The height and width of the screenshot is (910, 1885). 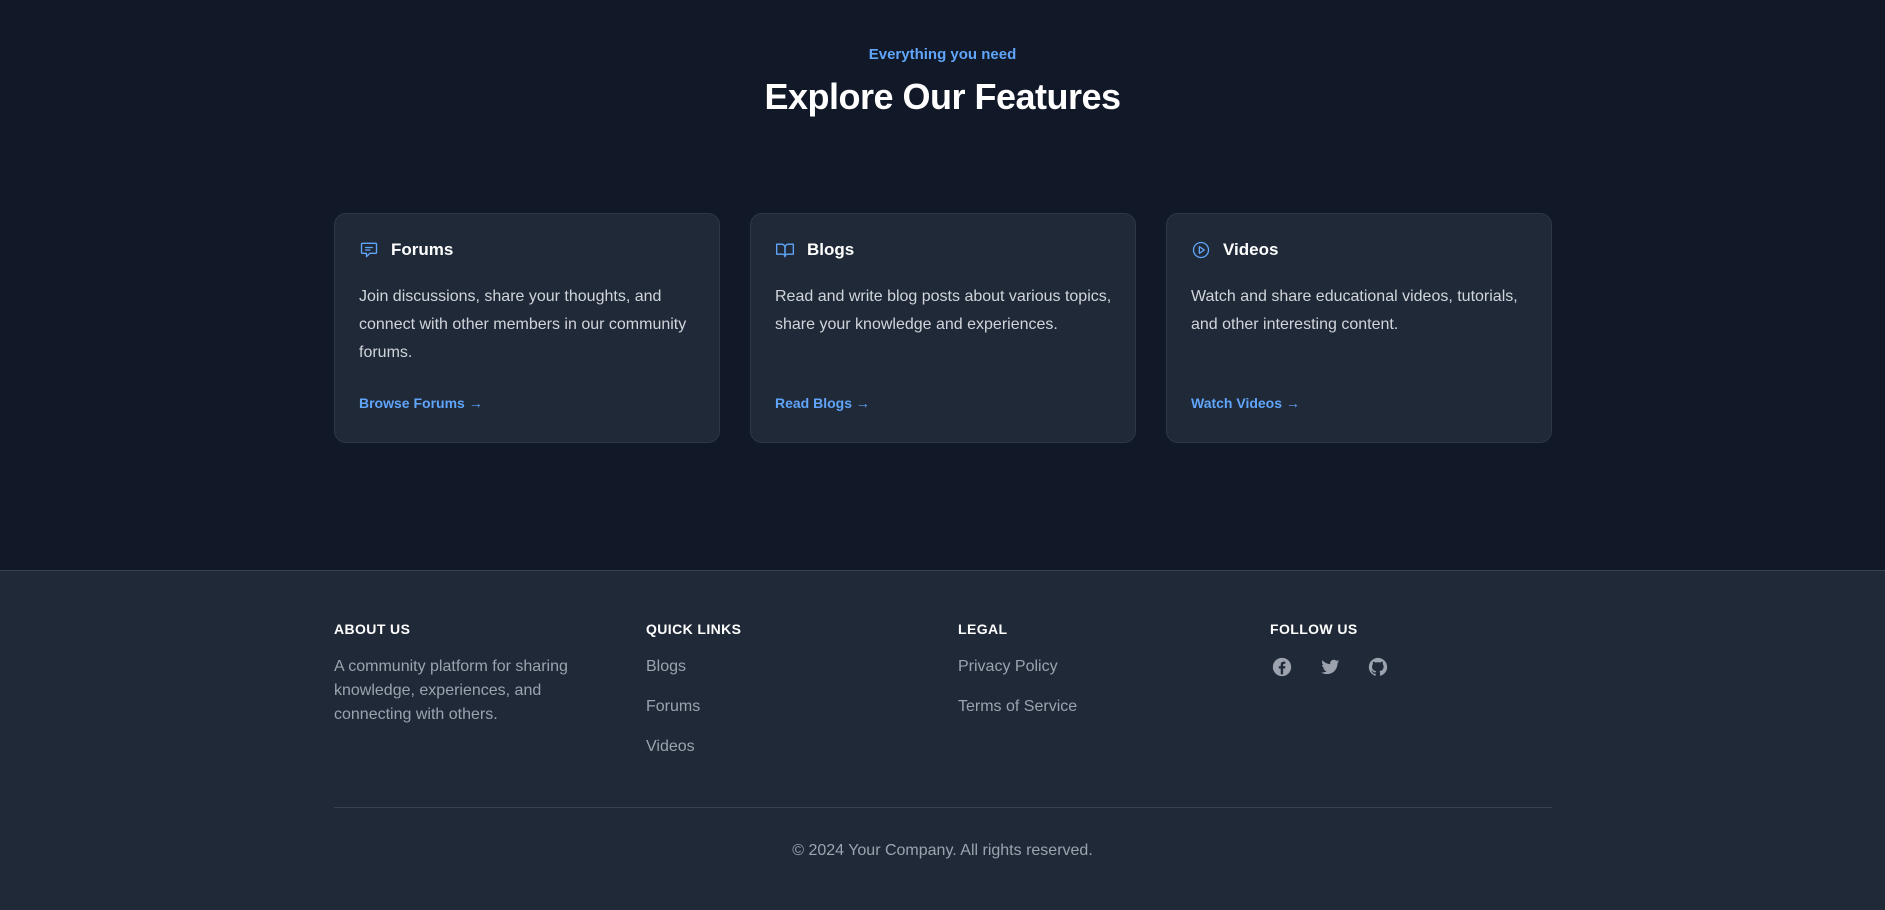 I want to click on features-heading: Explore Our Features, so click(x=942, y=96).